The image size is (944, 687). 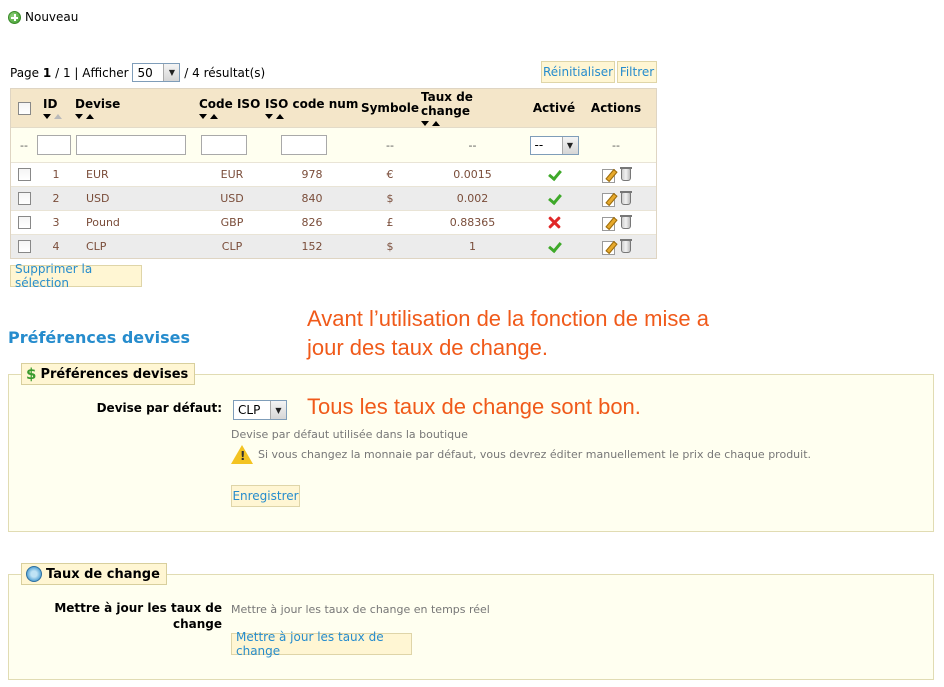 What do you see at coordinates (52, 17) in the screenshot?
I see `new-label: Nouveau` at bounding box center [52, 17].